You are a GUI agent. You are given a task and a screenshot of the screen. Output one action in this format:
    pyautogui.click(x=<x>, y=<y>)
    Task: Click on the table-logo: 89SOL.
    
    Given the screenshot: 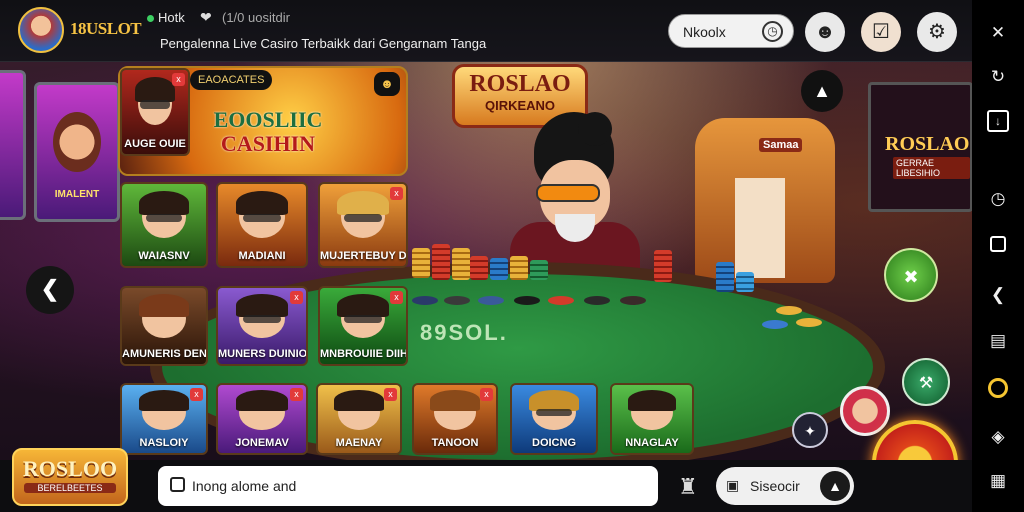 What is the action you would take?
    pyautogui.click(x=464, y=332)
    